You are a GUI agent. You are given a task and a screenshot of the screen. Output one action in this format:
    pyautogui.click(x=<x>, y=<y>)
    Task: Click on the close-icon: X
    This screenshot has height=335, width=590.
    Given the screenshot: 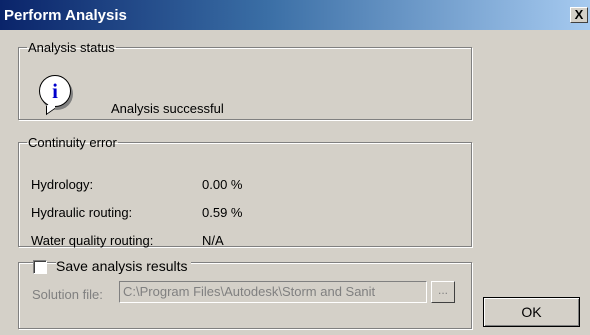 What is the action you would take?
    pyautogui.click(x=579, y=14)
    